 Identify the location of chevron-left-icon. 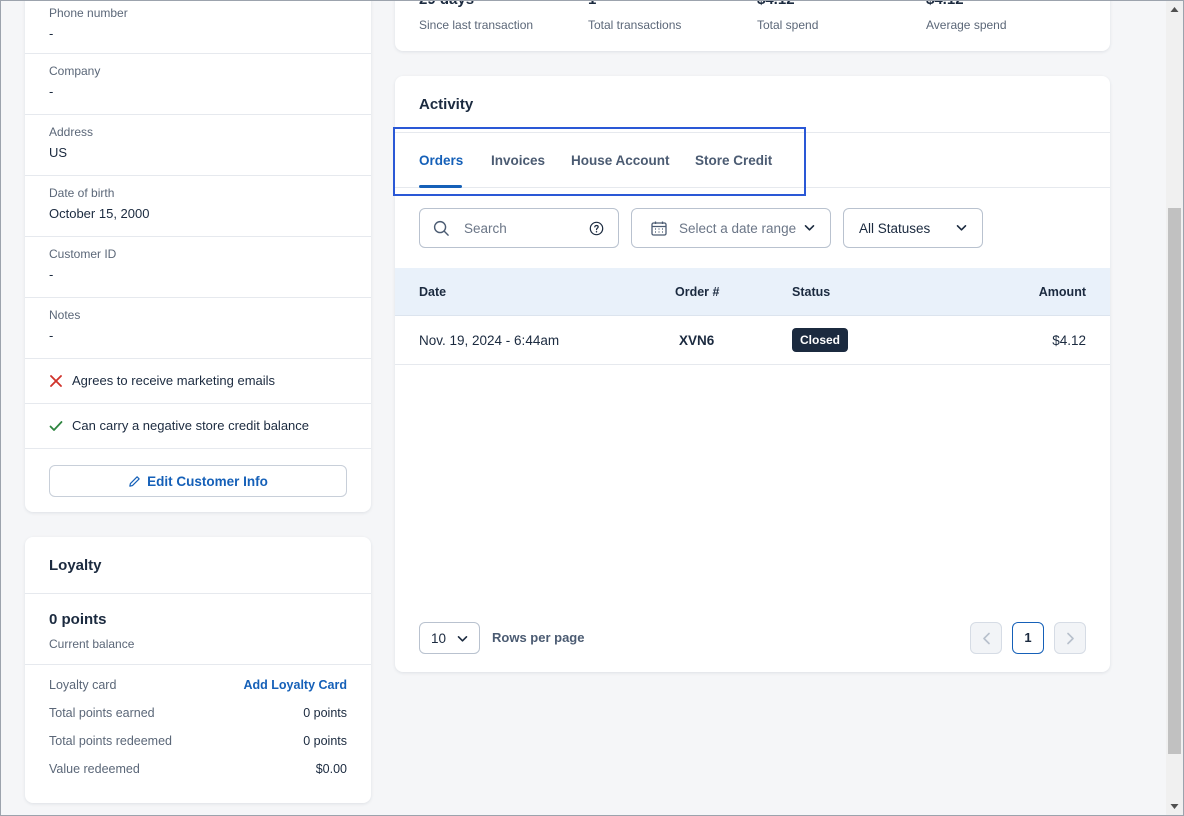
(986, 638).